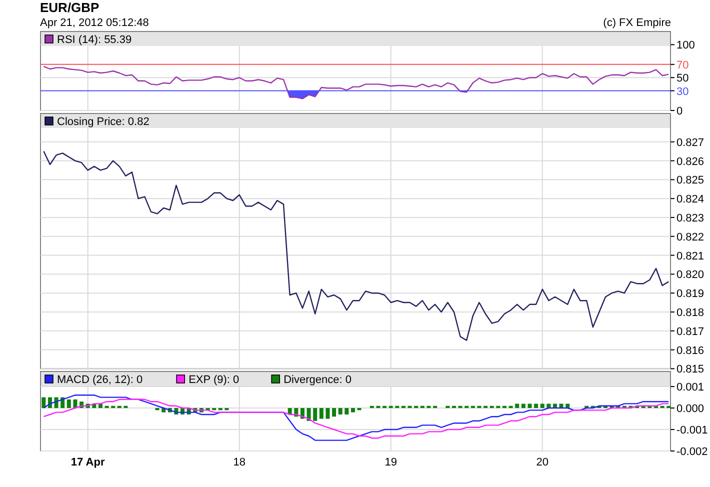 Image resolution: width=710 pixels, height=487 pixels. Describe the element at coordinates (318, 380) in the screenshot. I see `legend-label: Divergence: 0` at that location.